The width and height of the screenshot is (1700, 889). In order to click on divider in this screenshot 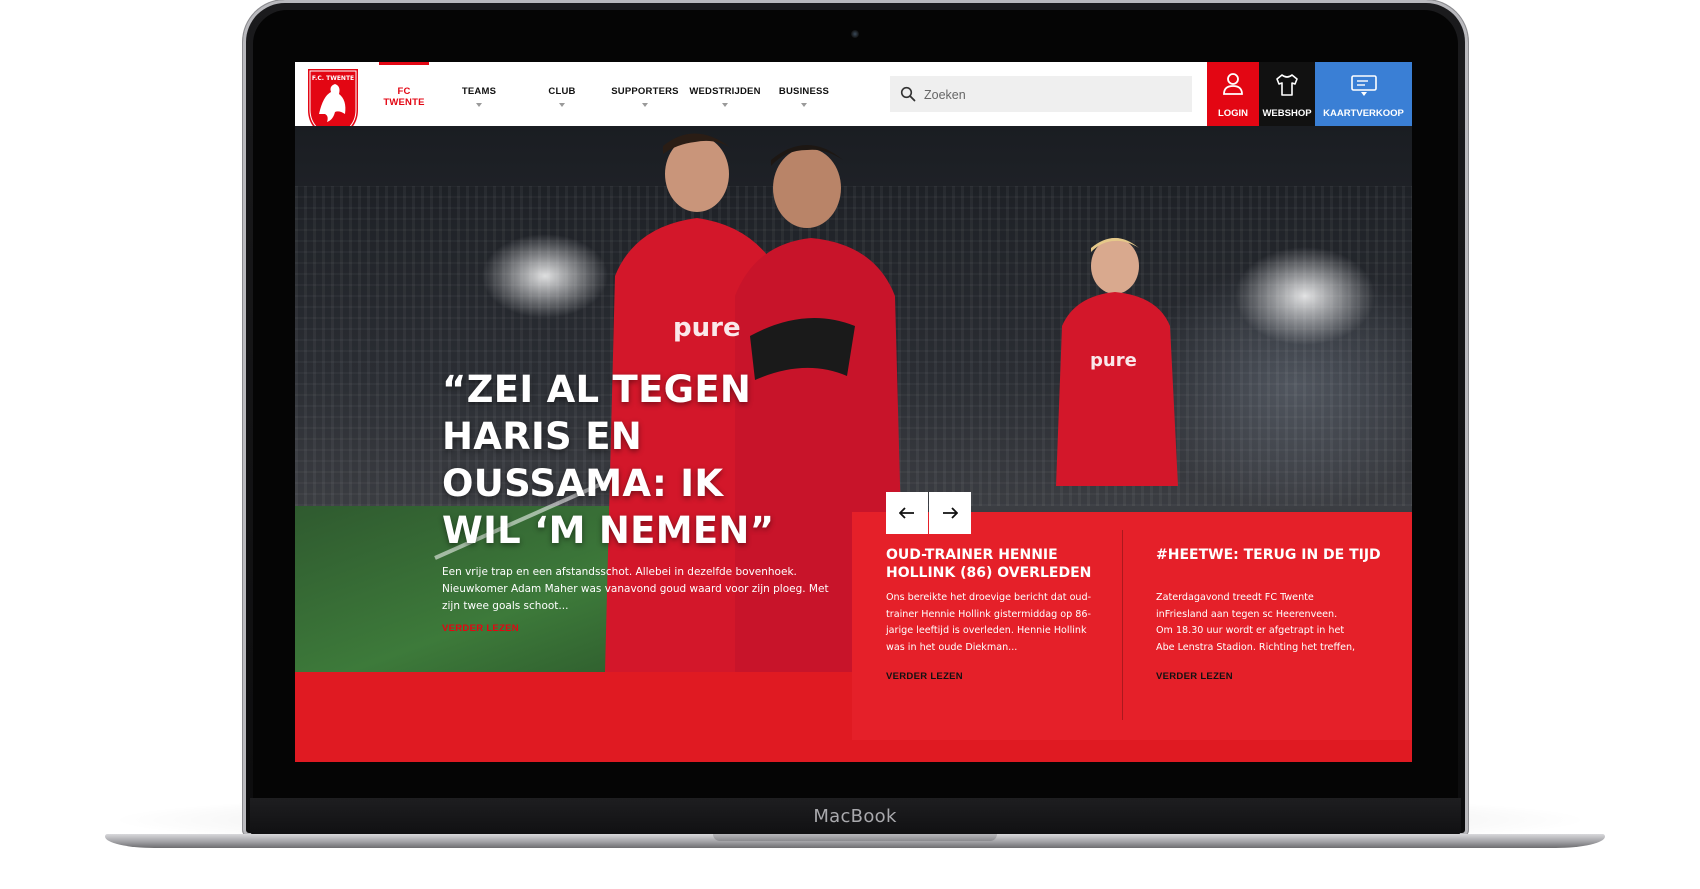, I will do `click(1122, 625)`.